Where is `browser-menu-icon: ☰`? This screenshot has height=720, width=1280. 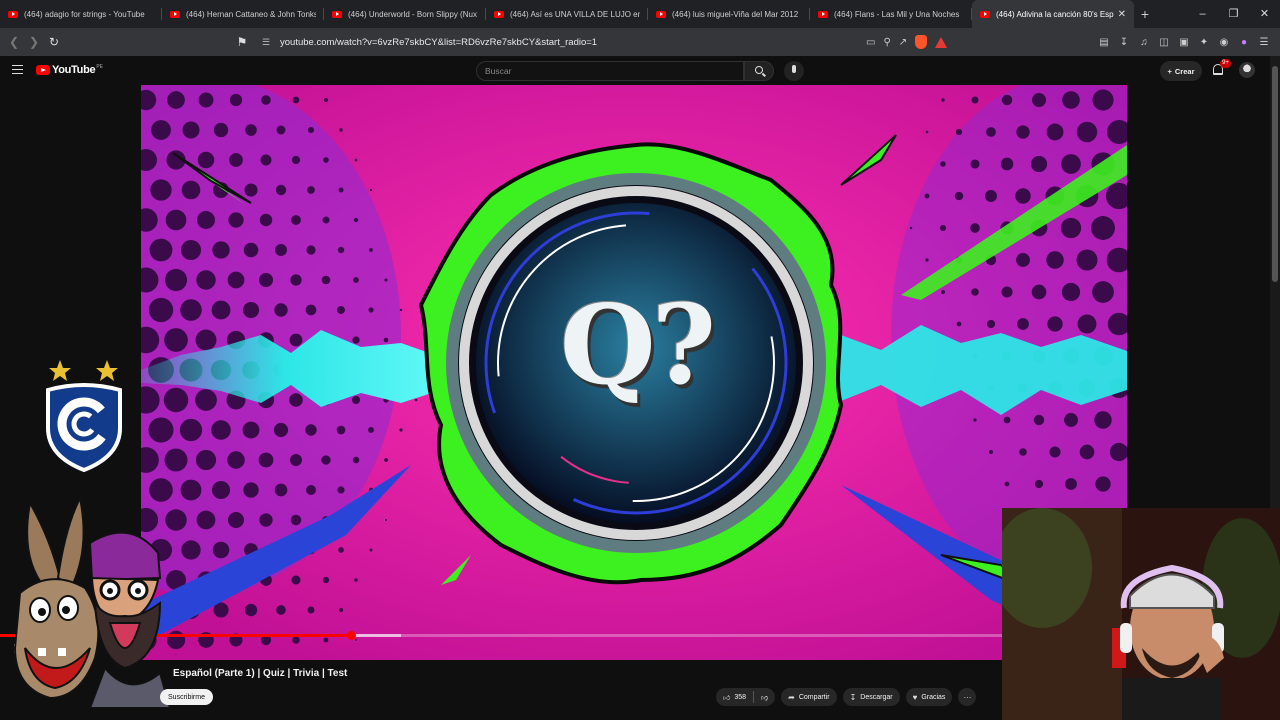 browser-menu-icon: ☰ is located at coordinates (1264, 42).